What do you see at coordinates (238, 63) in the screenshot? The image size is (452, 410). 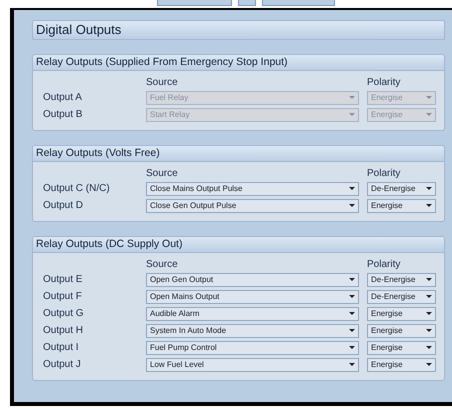 I see `section-title: Relay Outputs (Supplied From Emergency Stop Input)` at bounding box center [238, 63].